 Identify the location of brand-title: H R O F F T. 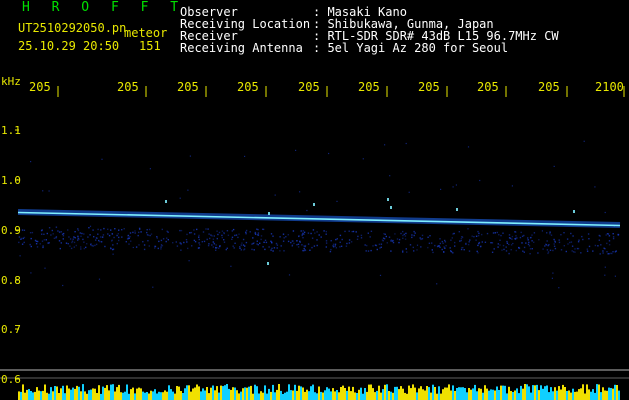
(104, 7).